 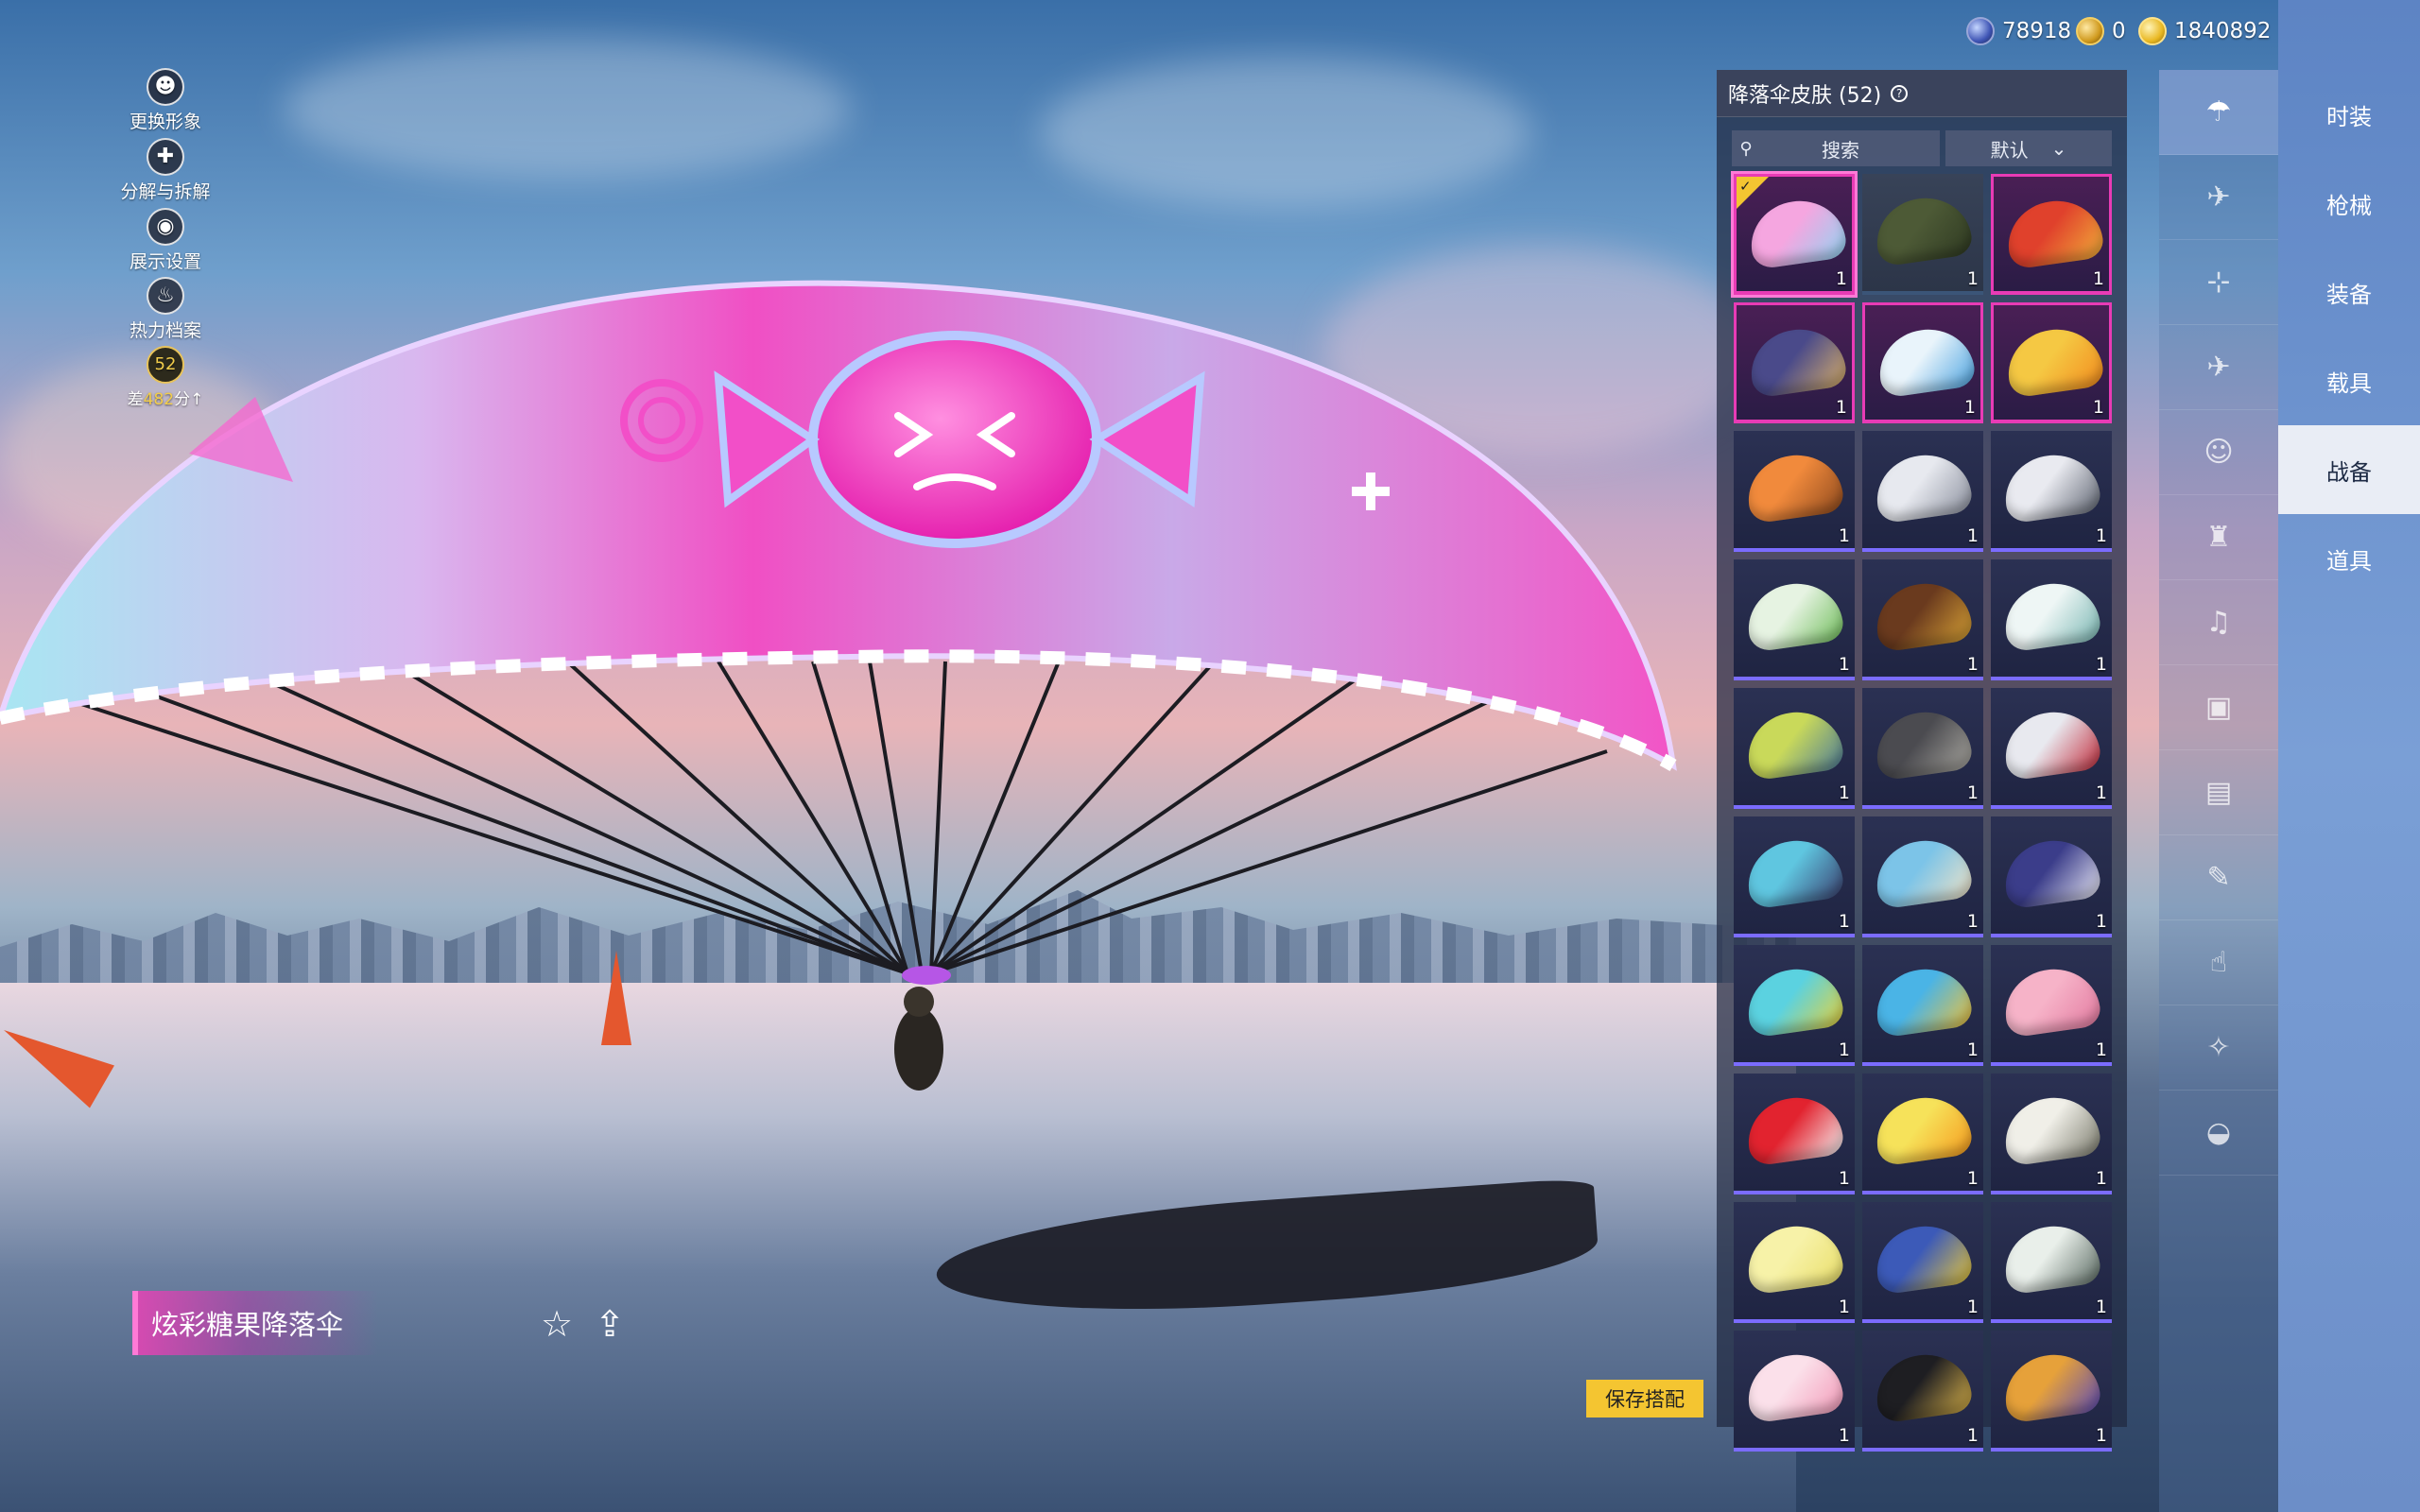 I want to click on tab-2: 装备, so click(x=2349, y=292).